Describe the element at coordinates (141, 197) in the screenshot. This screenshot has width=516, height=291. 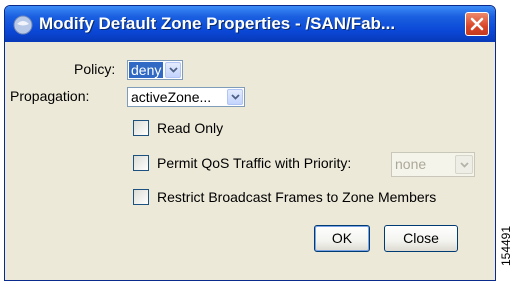
I see `restrict-broadcast-checkbox` at that location.